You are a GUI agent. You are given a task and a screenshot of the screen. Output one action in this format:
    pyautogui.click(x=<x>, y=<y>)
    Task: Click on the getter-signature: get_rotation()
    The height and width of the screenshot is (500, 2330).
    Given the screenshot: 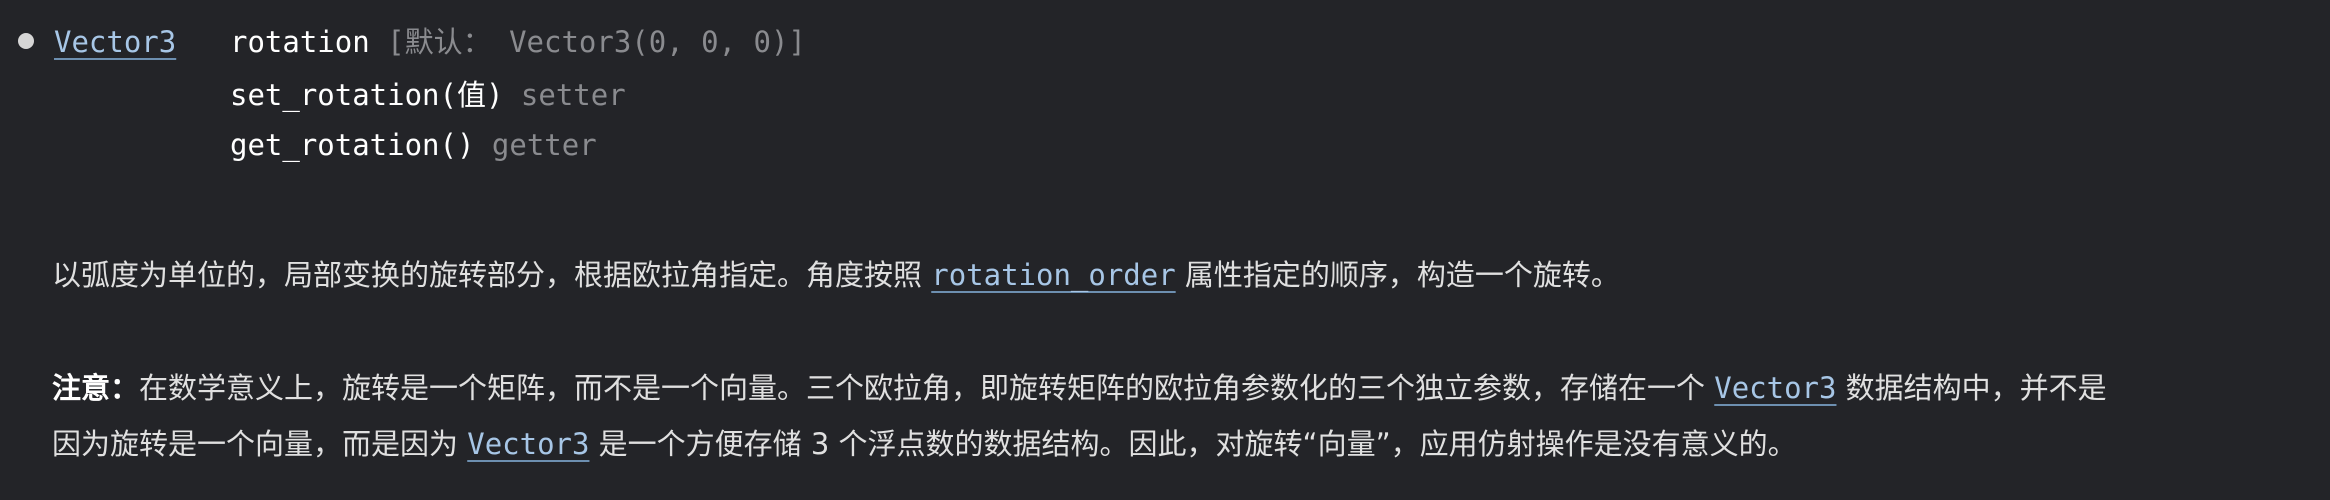 What is the action you would take?
    pyautogui.click(x=352, y=145)
    